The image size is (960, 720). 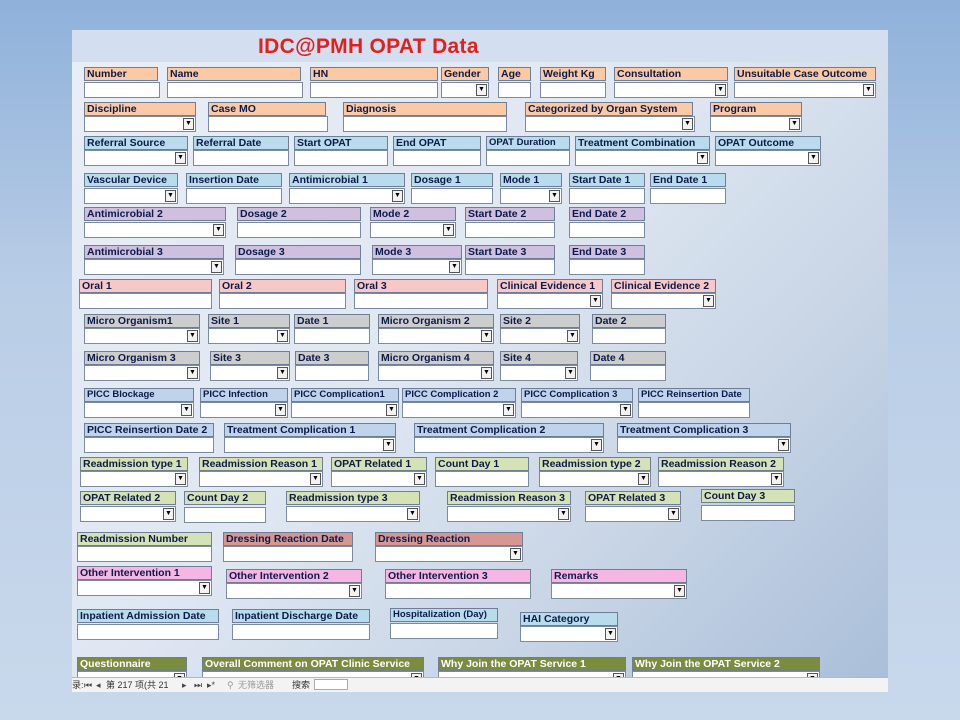 What do you see at coordinates (298, 267) in the screenshot?
I see `dosage3-input` at bounding box center [298, 267].